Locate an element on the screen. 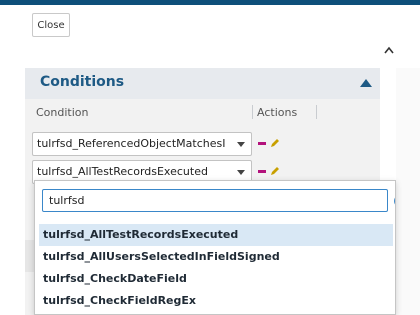  close-button: Close is located at coordinates (51, 25).